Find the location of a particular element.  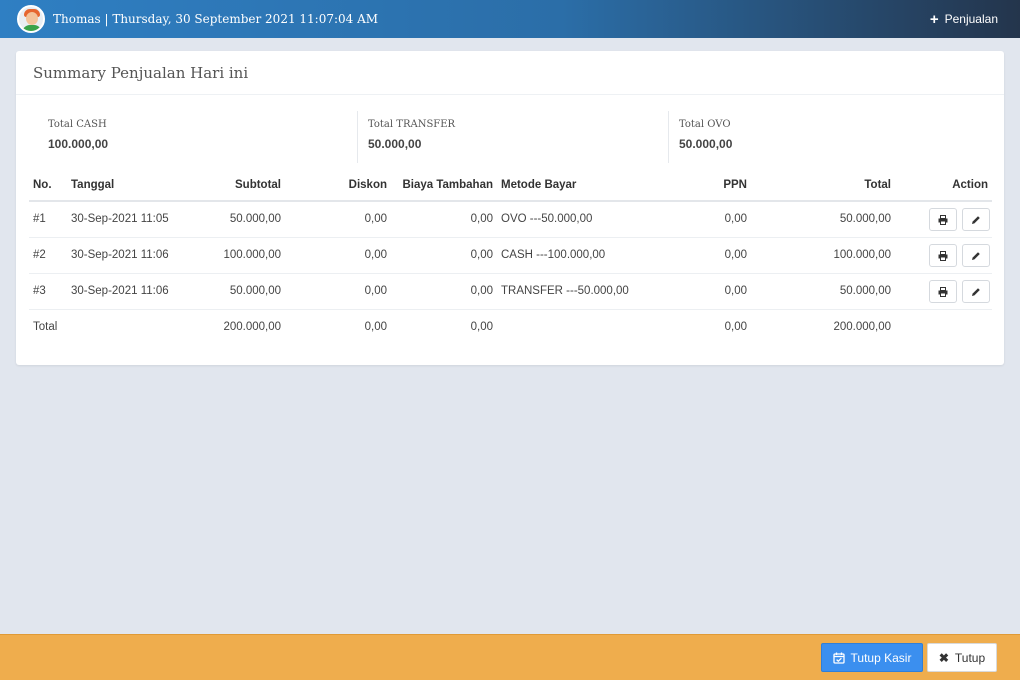

tutup-label: Tutup is located at coordinates (970, 657).